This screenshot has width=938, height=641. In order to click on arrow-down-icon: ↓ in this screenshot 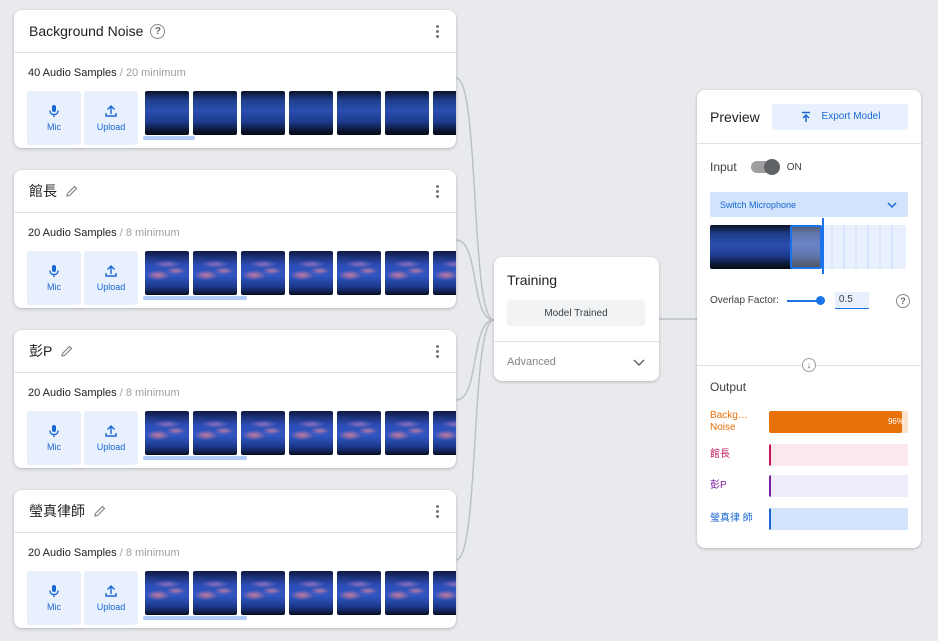, I will do `click(809, 365)`.